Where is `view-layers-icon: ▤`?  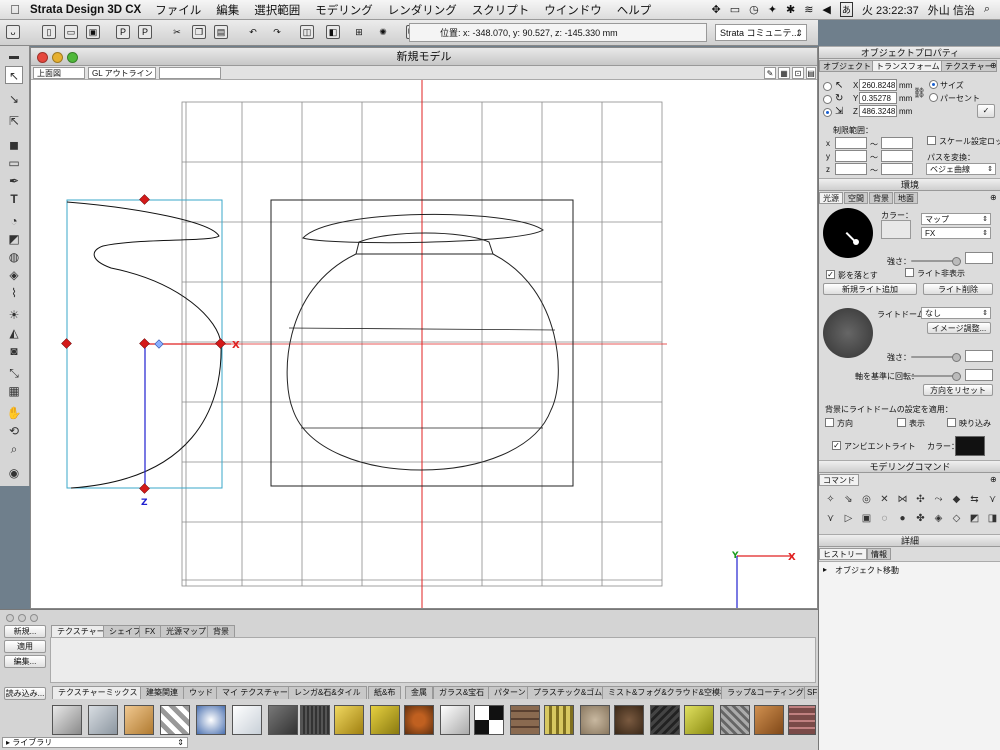
view-layers-icon: ▤ is located at coordinates (811, 73).